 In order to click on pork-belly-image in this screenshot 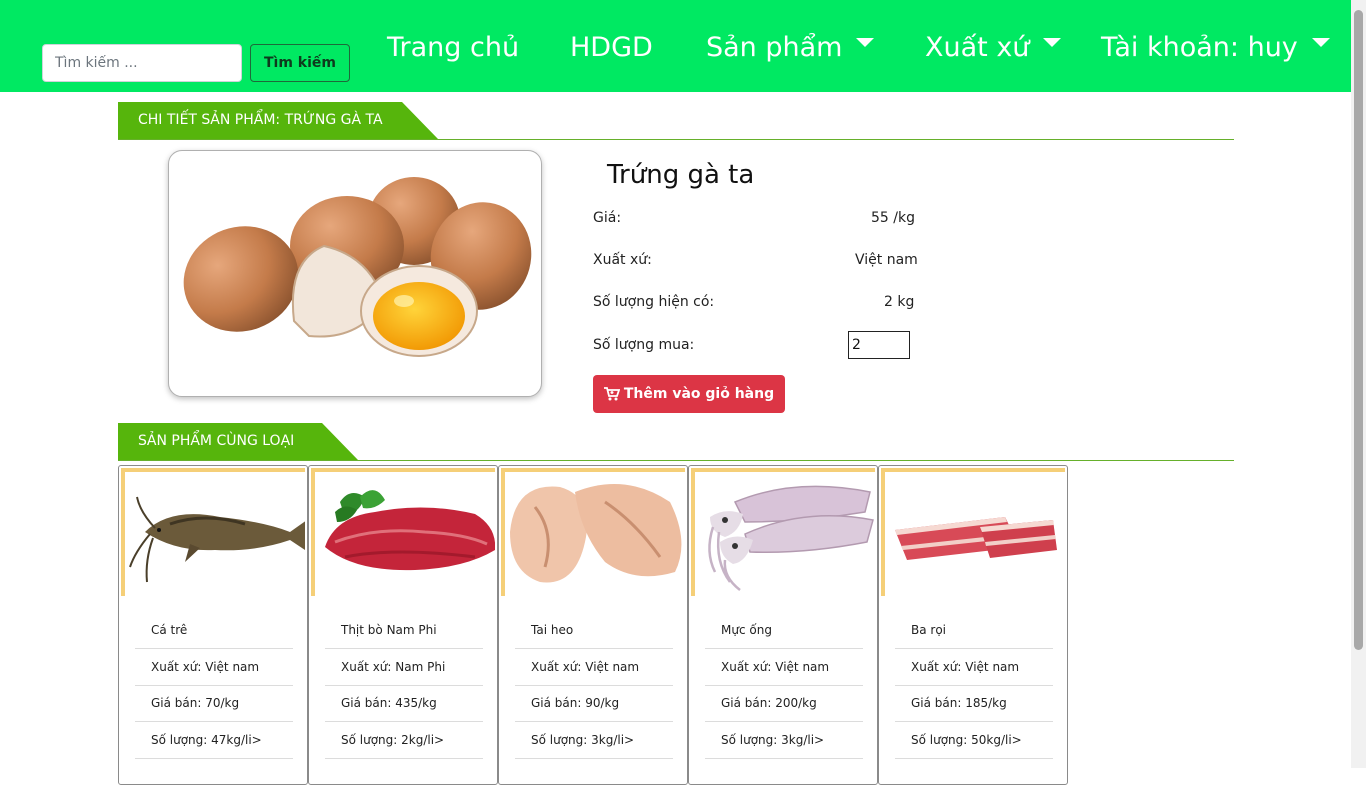, I will do `click(976, 538)`.